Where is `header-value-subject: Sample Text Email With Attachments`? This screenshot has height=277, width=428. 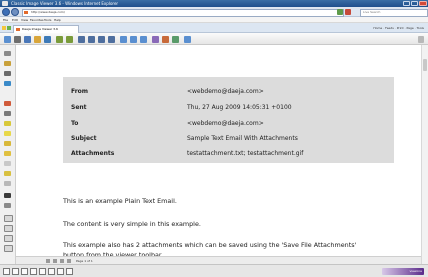
header-value-subject: Sample Text Email With Attachments is located at coordinates (242, 138).